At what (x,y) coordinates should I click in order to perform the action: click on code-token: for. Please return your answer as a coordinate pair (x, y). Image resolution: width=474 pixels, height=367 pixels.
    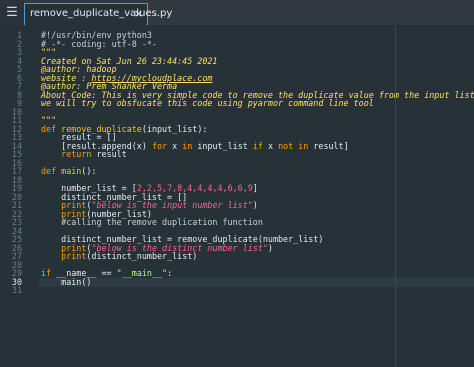
    Looking at the image, I should click on (159, 145).